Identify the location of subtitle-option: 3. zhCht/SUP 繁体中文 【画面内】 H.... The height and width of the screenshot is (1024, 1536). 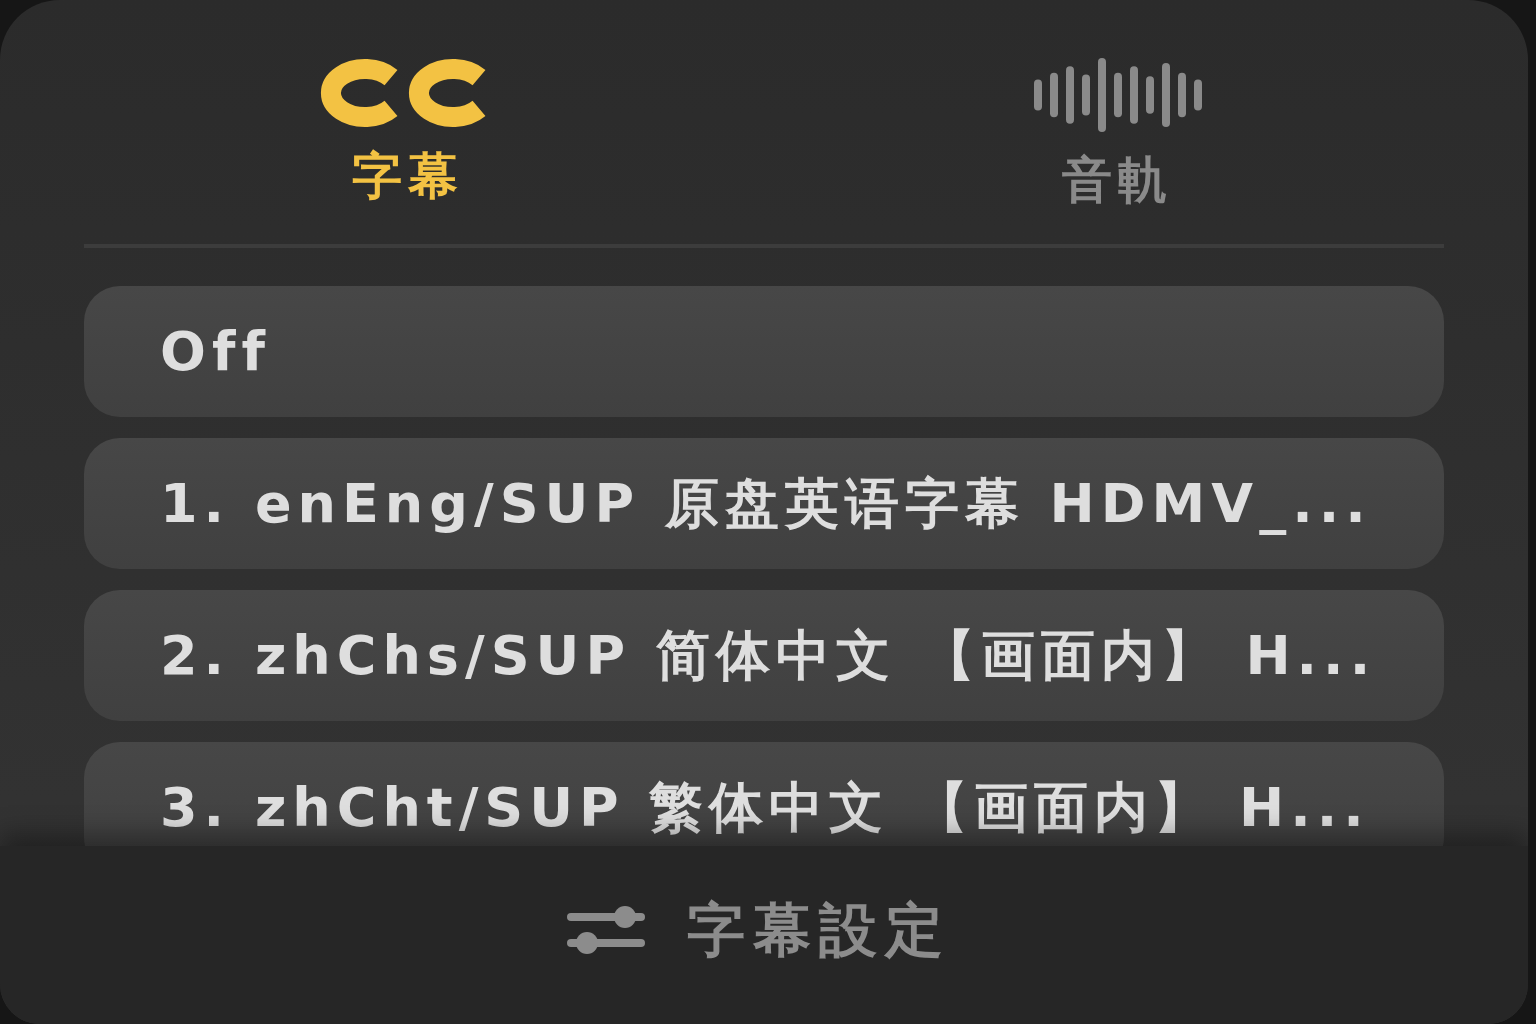
(764, 794).